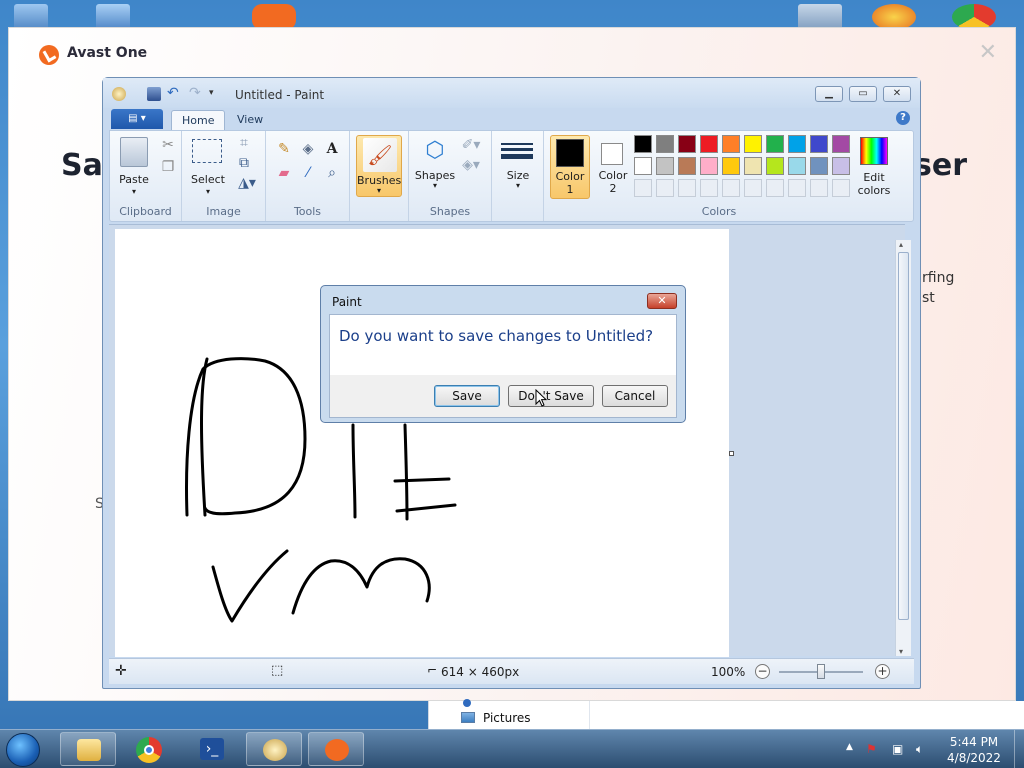 This screenshot has height=768, width=1024. What do you see at coordinates (863, 94) in the screenshot?
I see `maximize-button: ▭` at bounding box center [863, 94].